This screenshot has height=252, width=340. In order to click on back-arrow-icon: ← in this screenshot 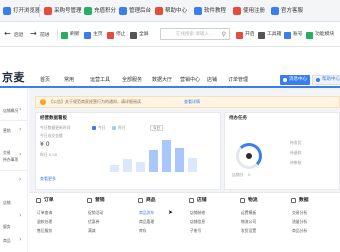, I will do `click(7, 34)`.